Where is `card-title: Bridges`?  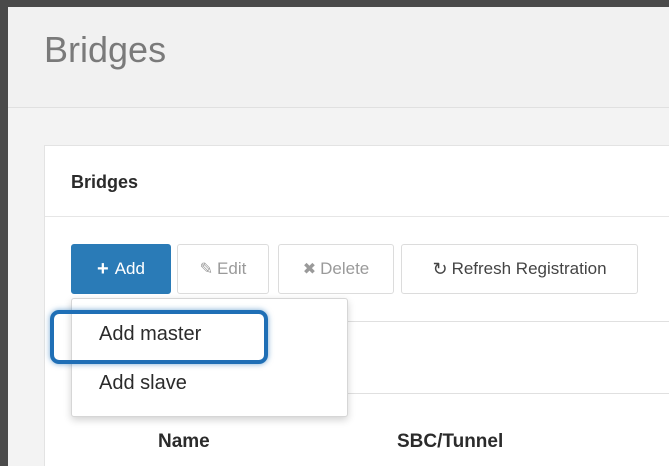 card-title: Bridges is located at coordinates (105, 182).